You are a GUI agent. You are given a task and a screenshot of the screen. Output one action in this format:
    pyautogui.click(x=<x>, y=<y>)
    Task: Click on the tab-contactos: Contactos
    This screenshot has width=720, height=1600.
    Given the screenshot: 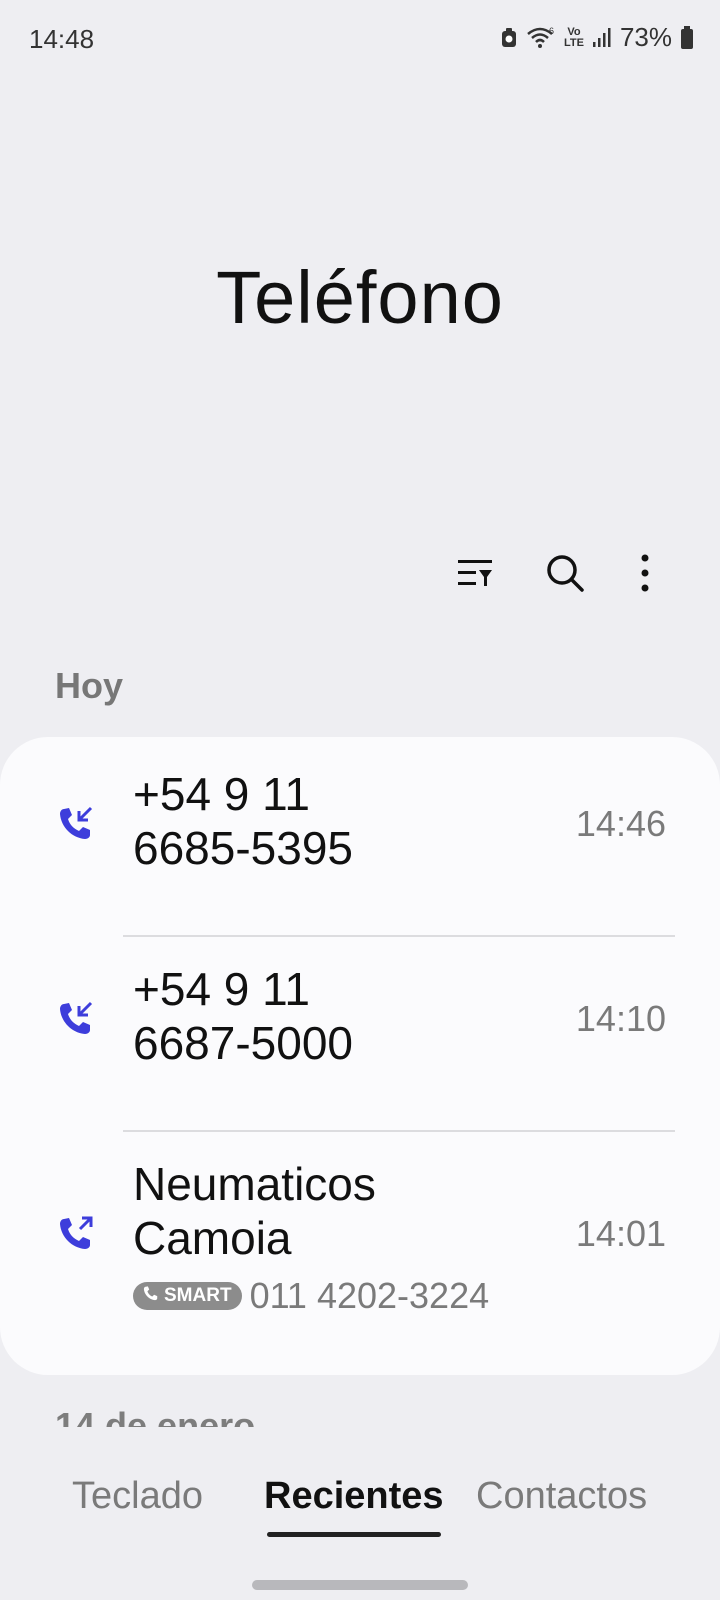 What is the action you would take?
    pyautogui.click(x=561, y=1496)
    